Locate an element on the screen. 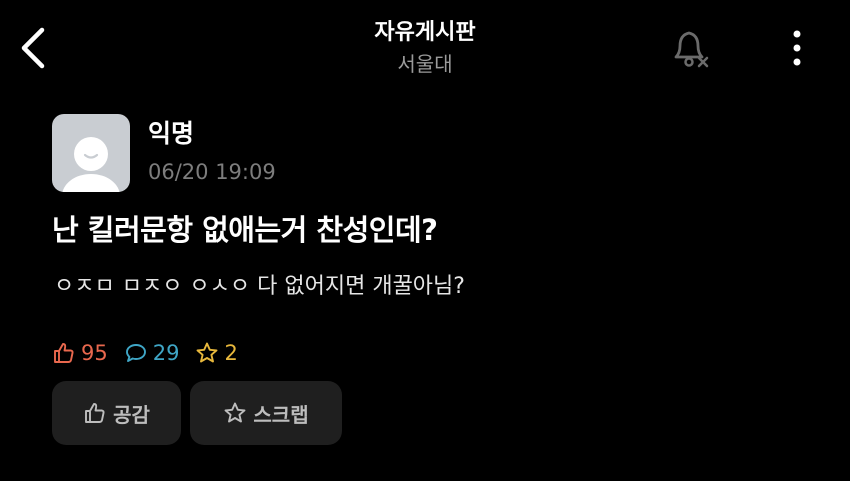 The height and width of the screenshot is (481, 850). title-block: 자유게시판 서울대 is located at coordinates (425, 48).